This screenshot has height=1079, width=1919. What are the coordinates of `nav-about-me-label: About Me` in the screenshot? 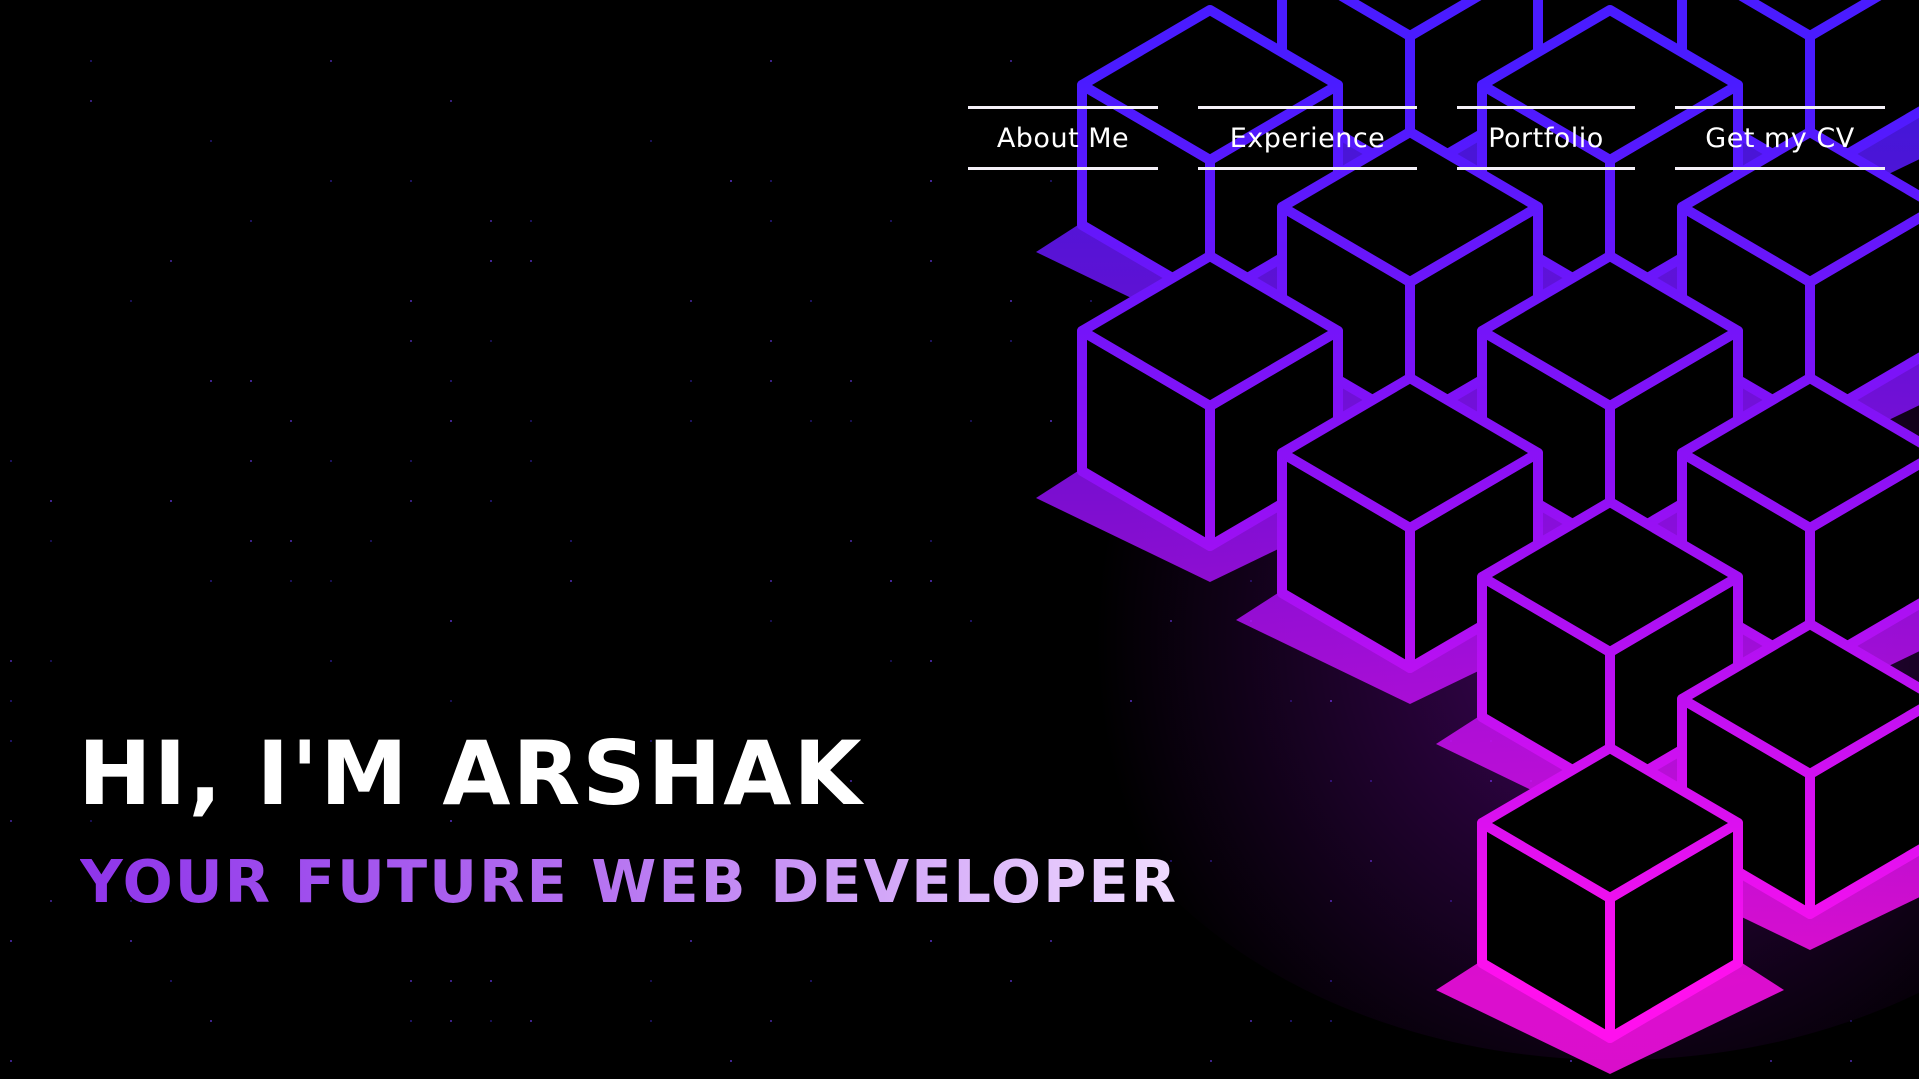 It's located at (1063, 138).